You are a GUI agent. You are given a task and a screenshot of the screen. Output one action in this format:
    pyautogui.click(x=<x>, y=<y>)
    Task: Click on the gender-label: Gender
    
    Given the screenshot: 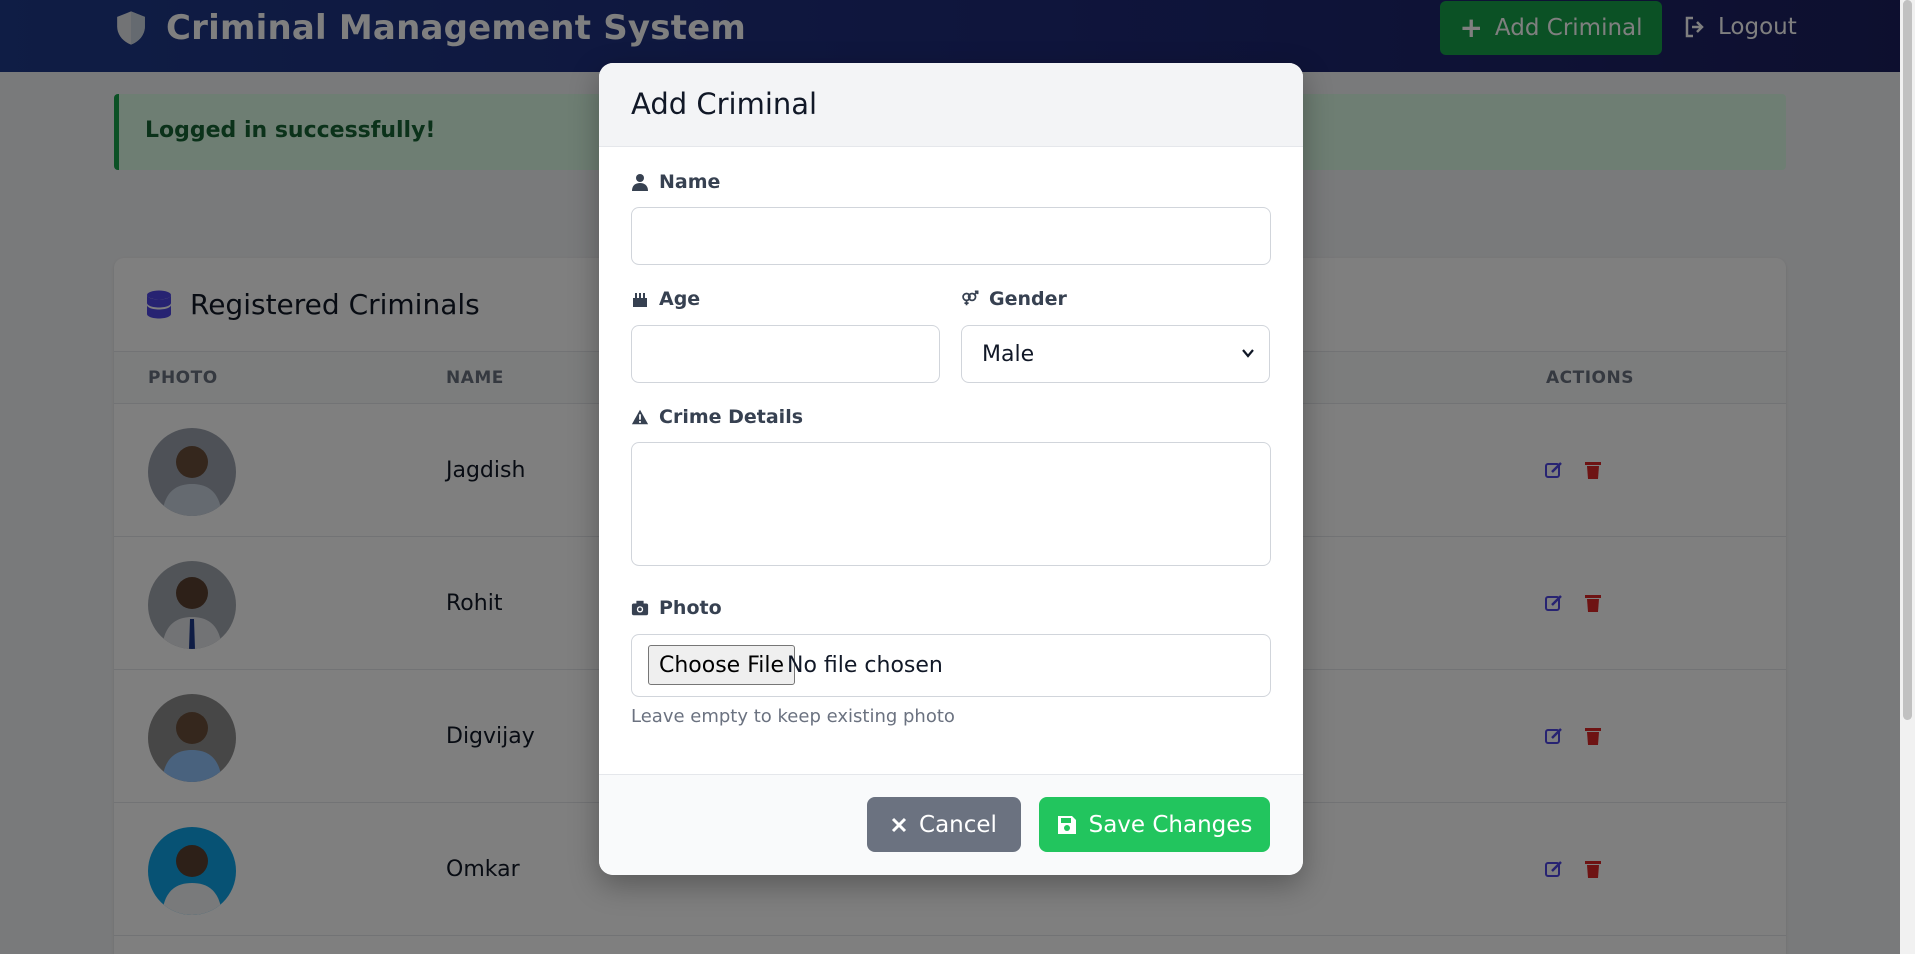 What is the action you would take?
    pyautogui.click(x=1014, y=299)
    